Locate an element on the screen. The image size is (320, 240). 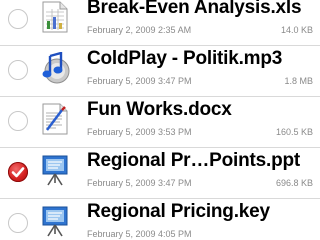
file-date: February 5, 2009 3:53 PM is located at coordinates (139, 132).